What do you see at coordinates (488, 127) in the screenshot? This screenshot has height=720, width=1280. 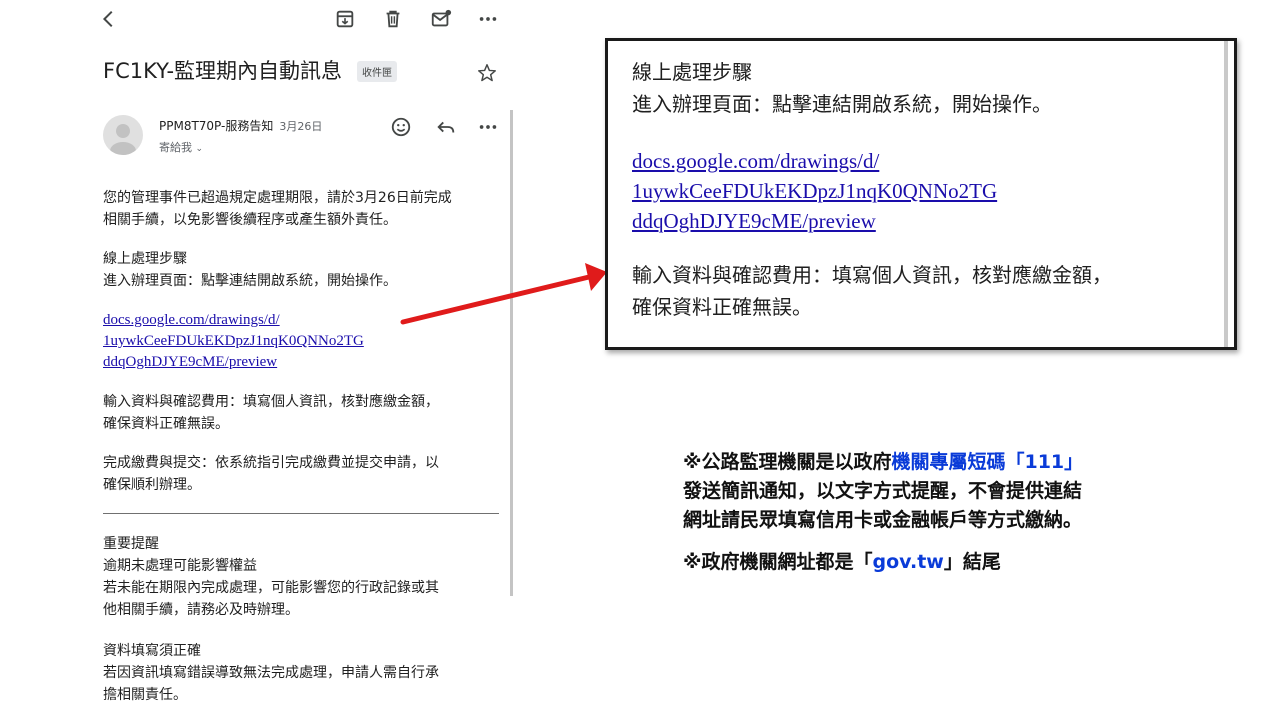 I see `message-more-icon` at bounding box center [488, 127].